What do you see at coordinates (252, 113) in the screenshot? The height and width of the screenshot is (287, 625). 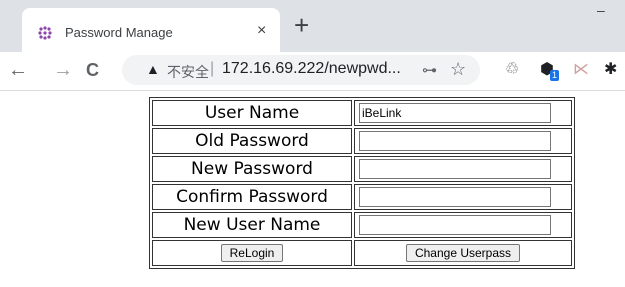 I see `user-name-label: User Name` at bounding box center [252, 113].